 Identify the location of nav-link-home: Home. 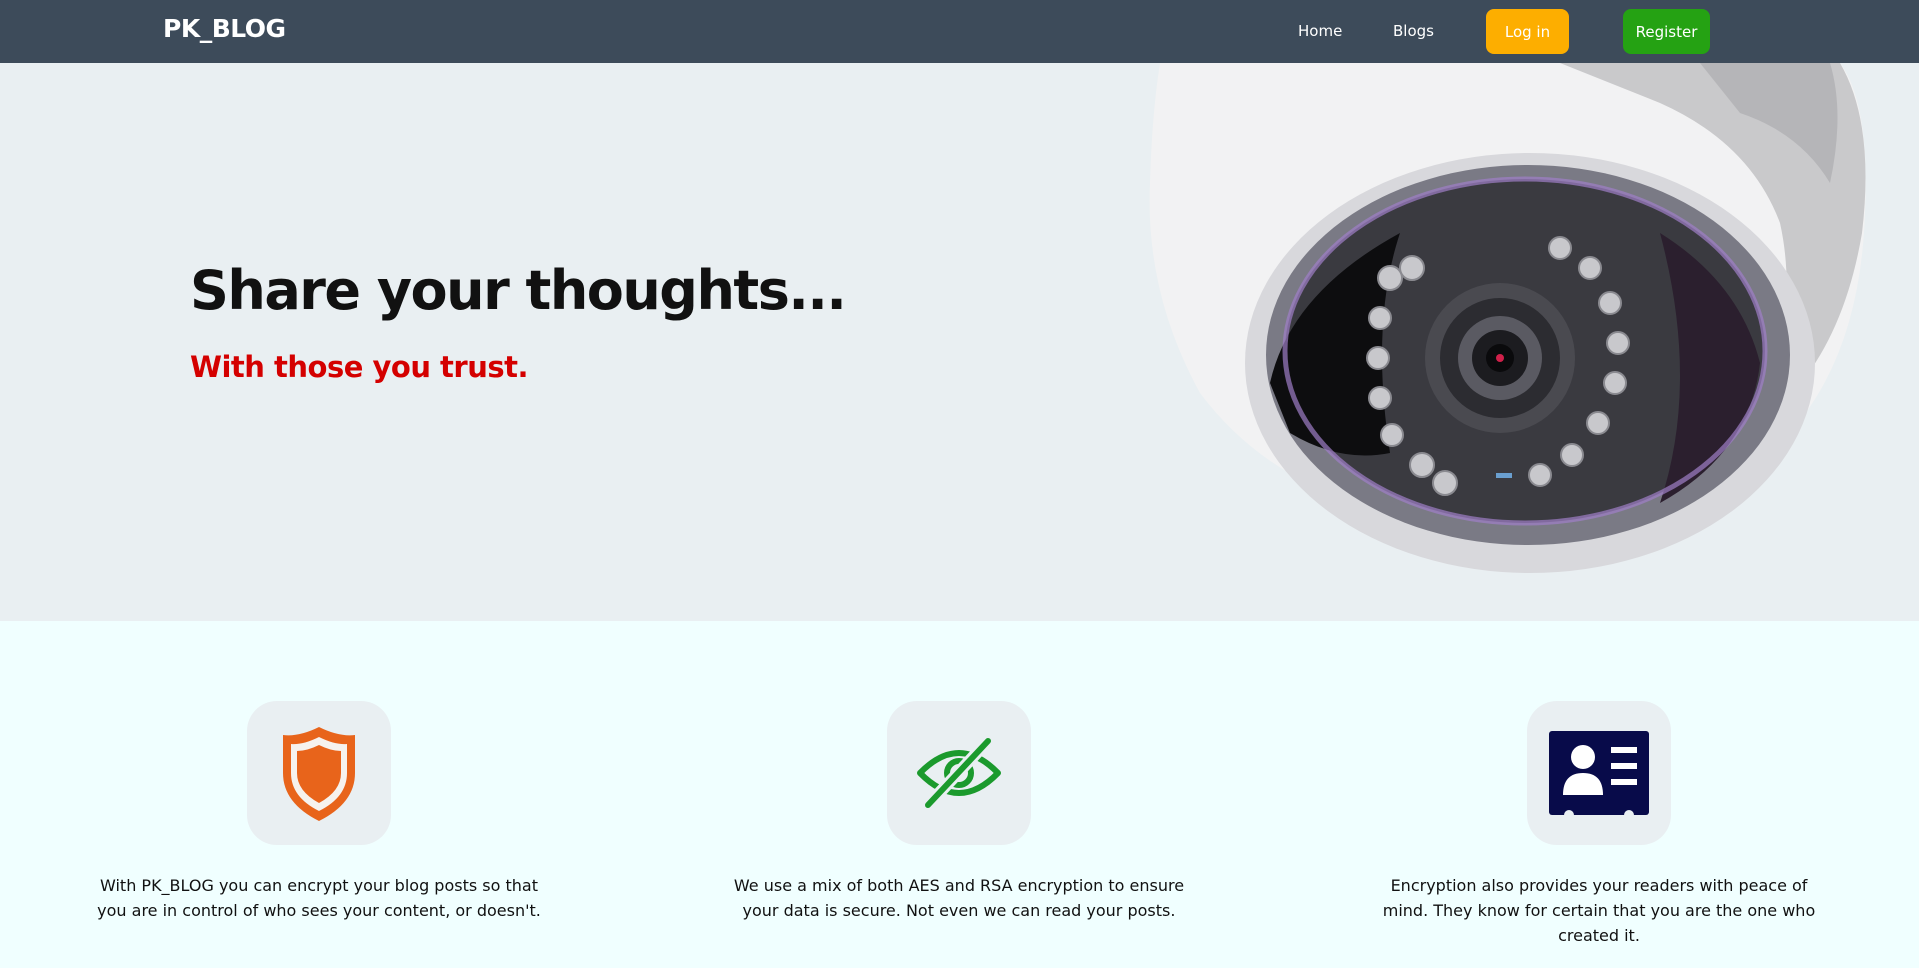
(1320, 31).